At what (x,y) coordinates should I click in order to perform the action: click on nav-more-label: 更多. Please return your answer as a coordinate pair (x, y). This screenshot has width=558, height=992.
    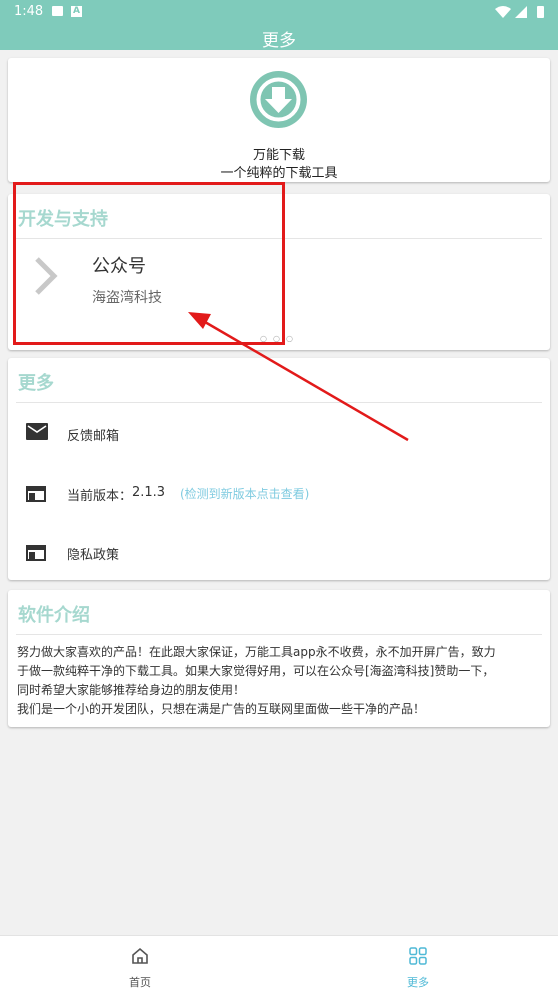
    Looking at the image, I should click on (418, 982).